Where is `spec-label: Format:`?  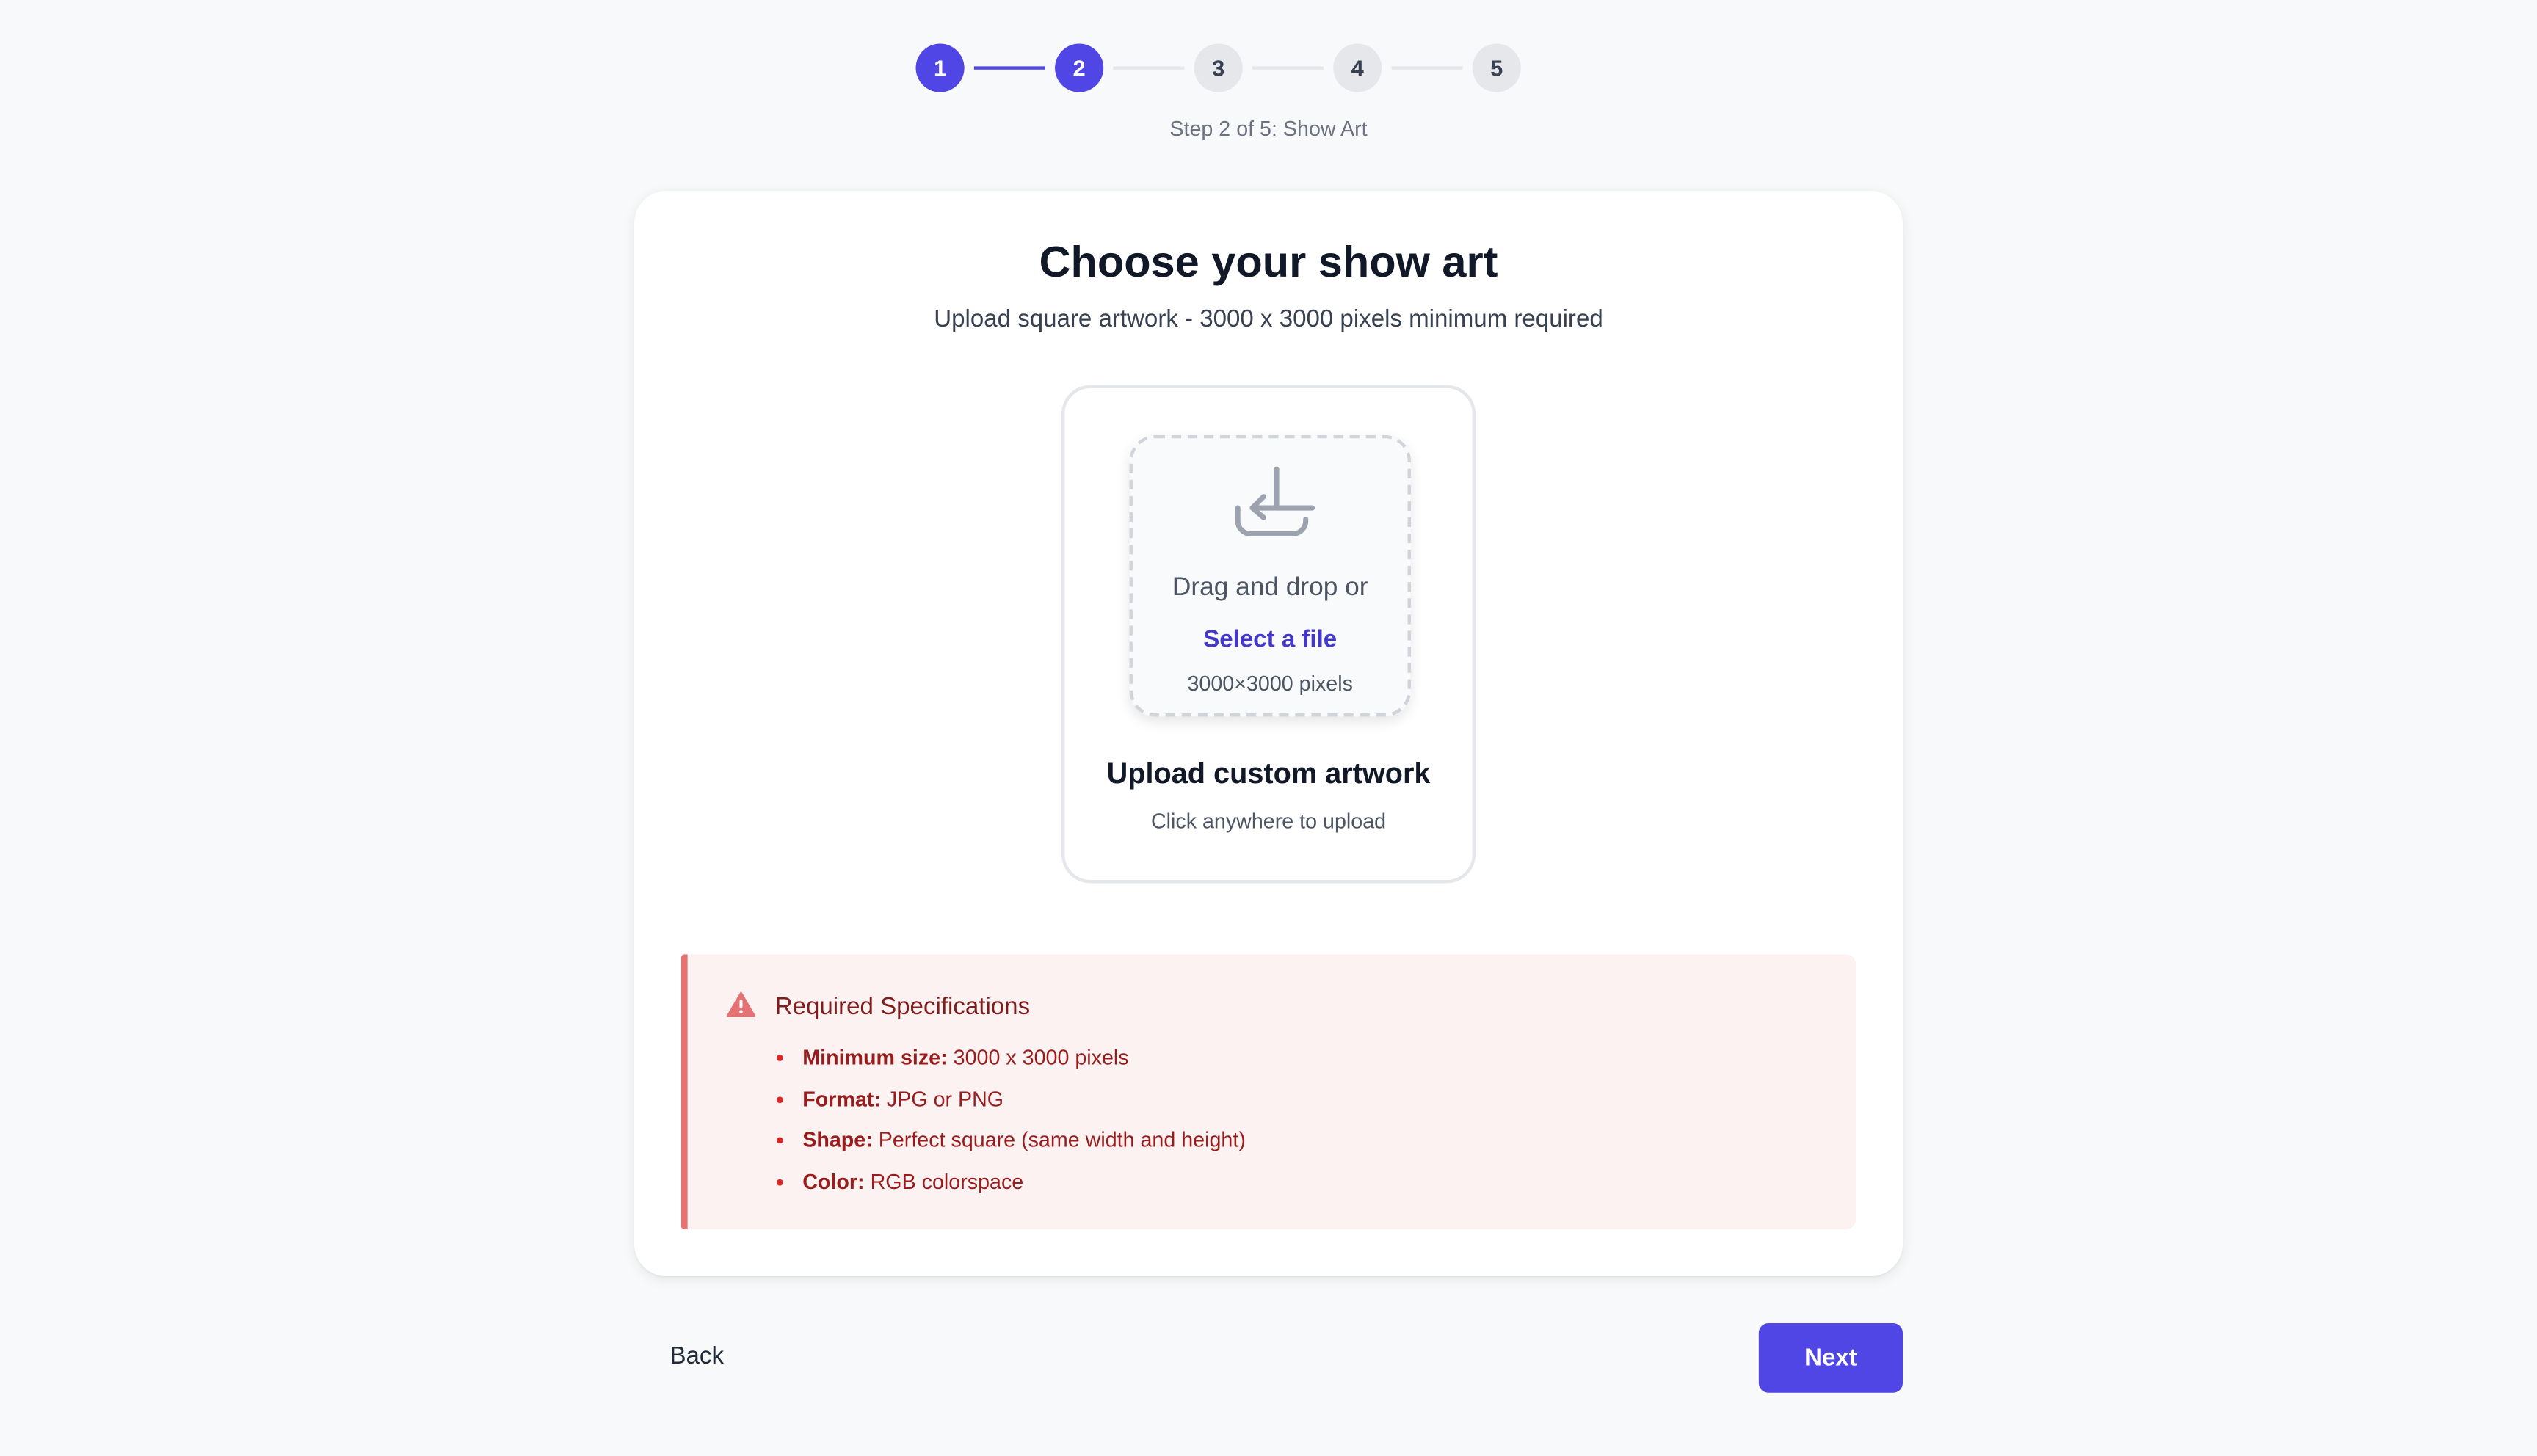 spec-label: Format: is located at coordinates (841, 1098).